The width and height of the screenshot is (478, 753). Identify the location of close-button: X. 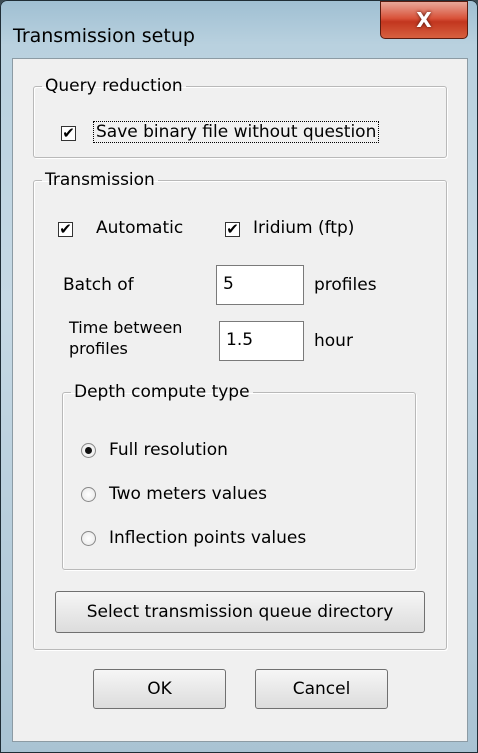
(424, 20).